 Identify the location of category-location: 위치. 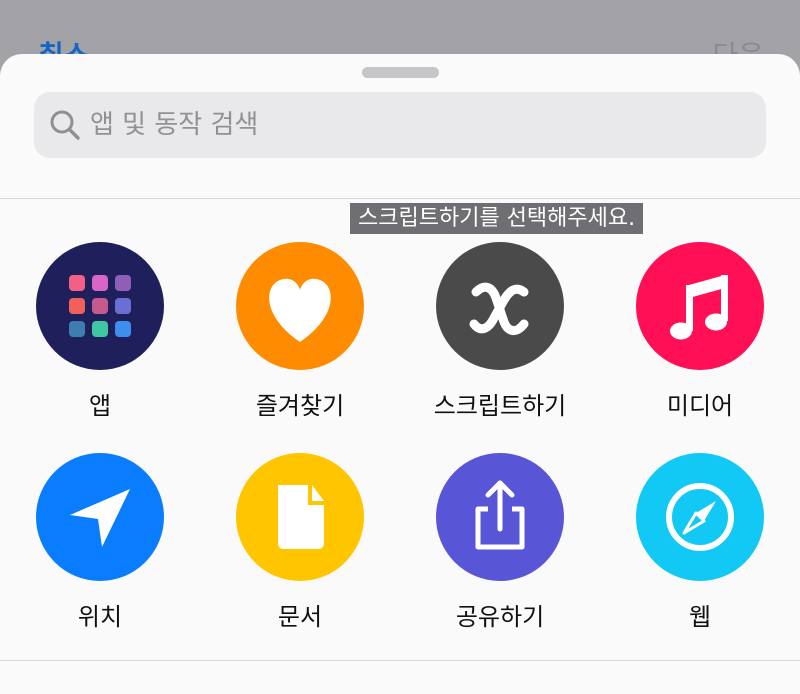
(100, 542).